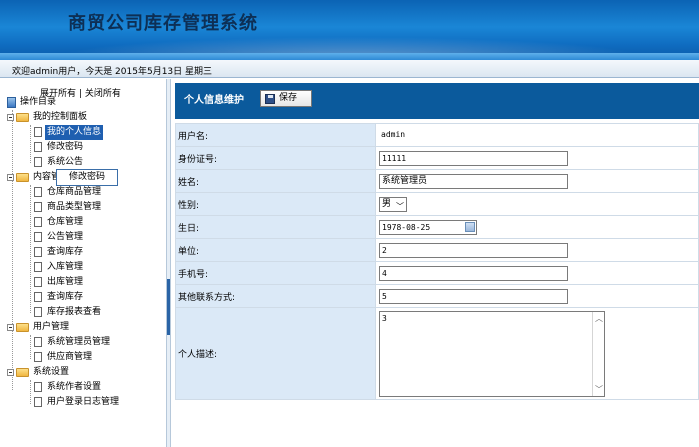  I want to click on tooltip: 修改密码, so click(87, 177).